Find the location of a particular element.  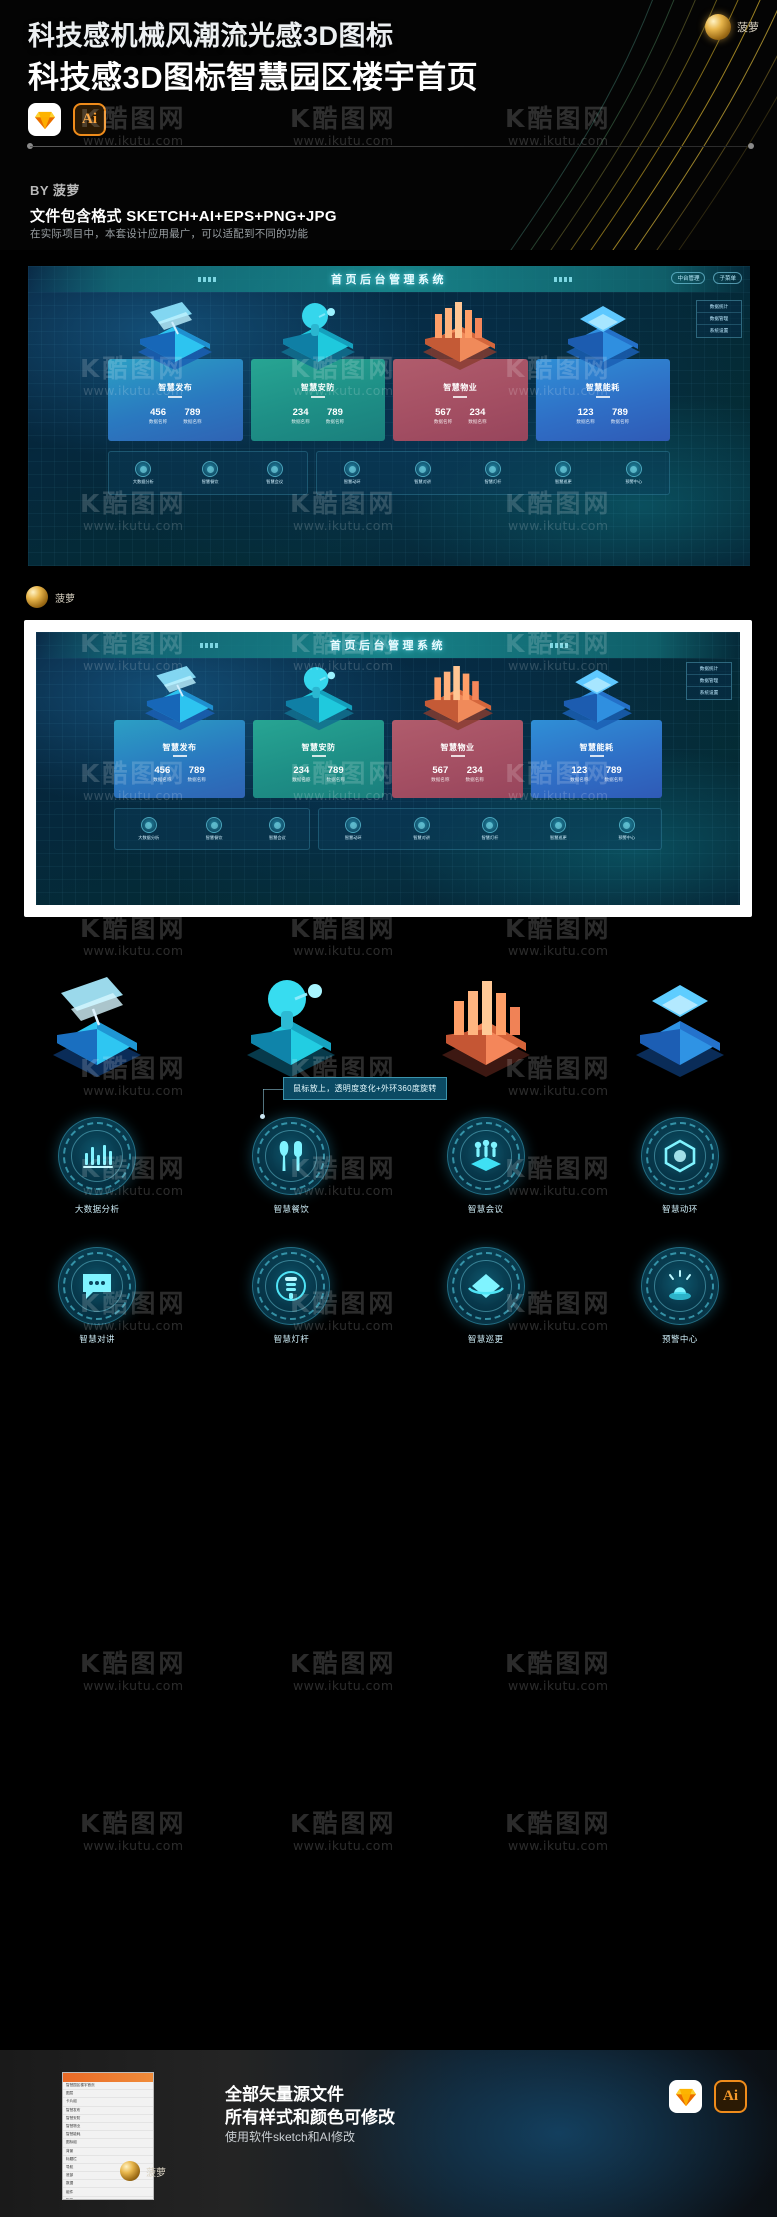

dashboard-title: 首页后台管理系统 is located at coordinates (389, 280).